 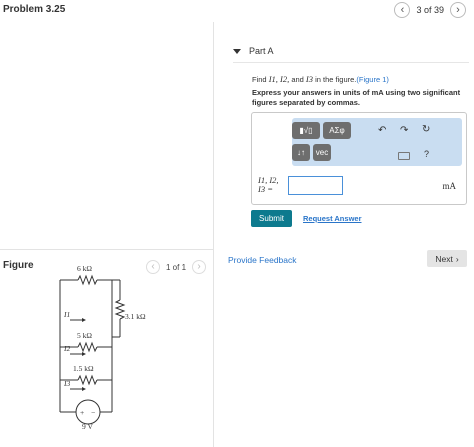 What do you see at coordinates (377, 142) in the screenshot?
I see `math-toolbar: ▮√▯ ΑΣφ ↓↑ vec ↶ ↷ ↻ ?` at bounding box center [377, 142].